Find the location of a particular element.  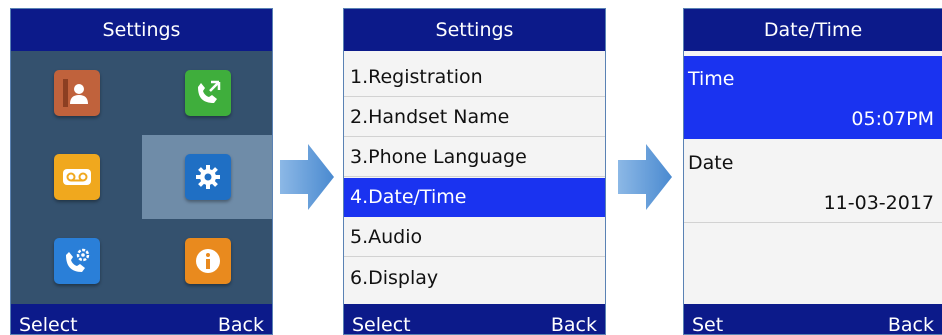

settings-gear-icon is located at coordinates (207, 177).